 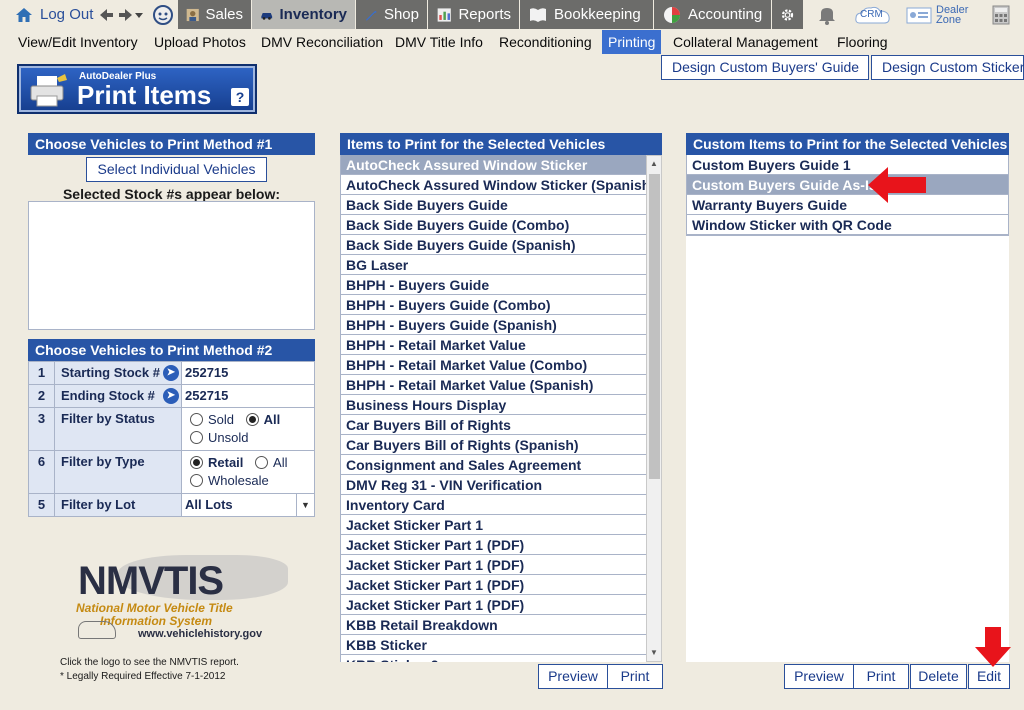 What do you see at coordinates (493, 505) in the screenshot?
I see `list-item: Inventory Card` at bounding box center [493, 505].